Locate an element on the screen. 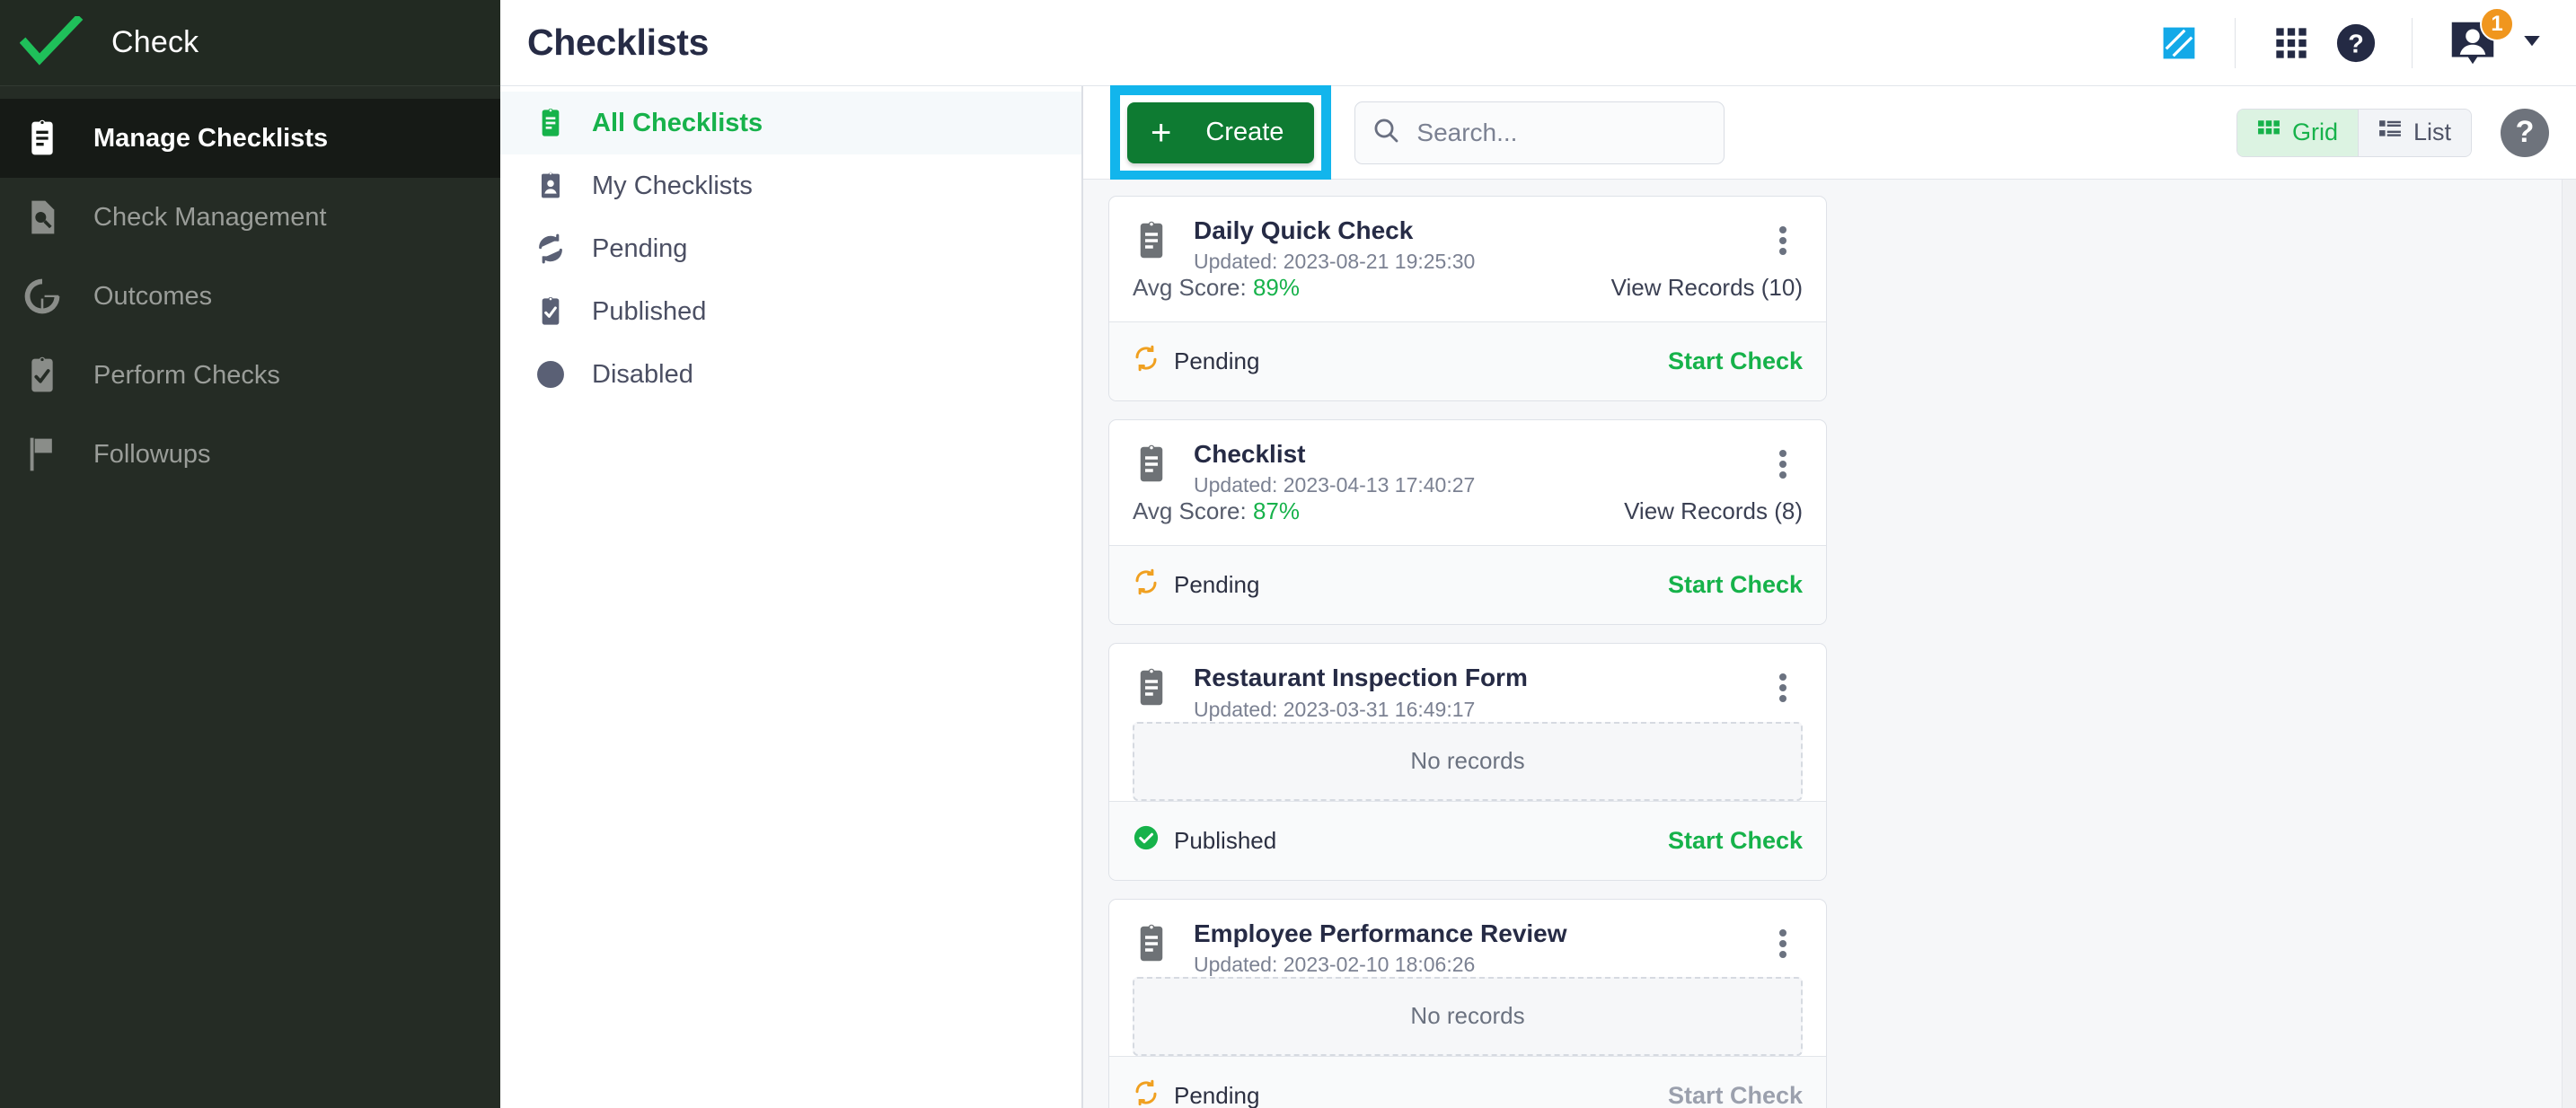 The height and width of the screenshot is (1108, 2576). card-middle: No records is located at coordinates (1468, 1016).